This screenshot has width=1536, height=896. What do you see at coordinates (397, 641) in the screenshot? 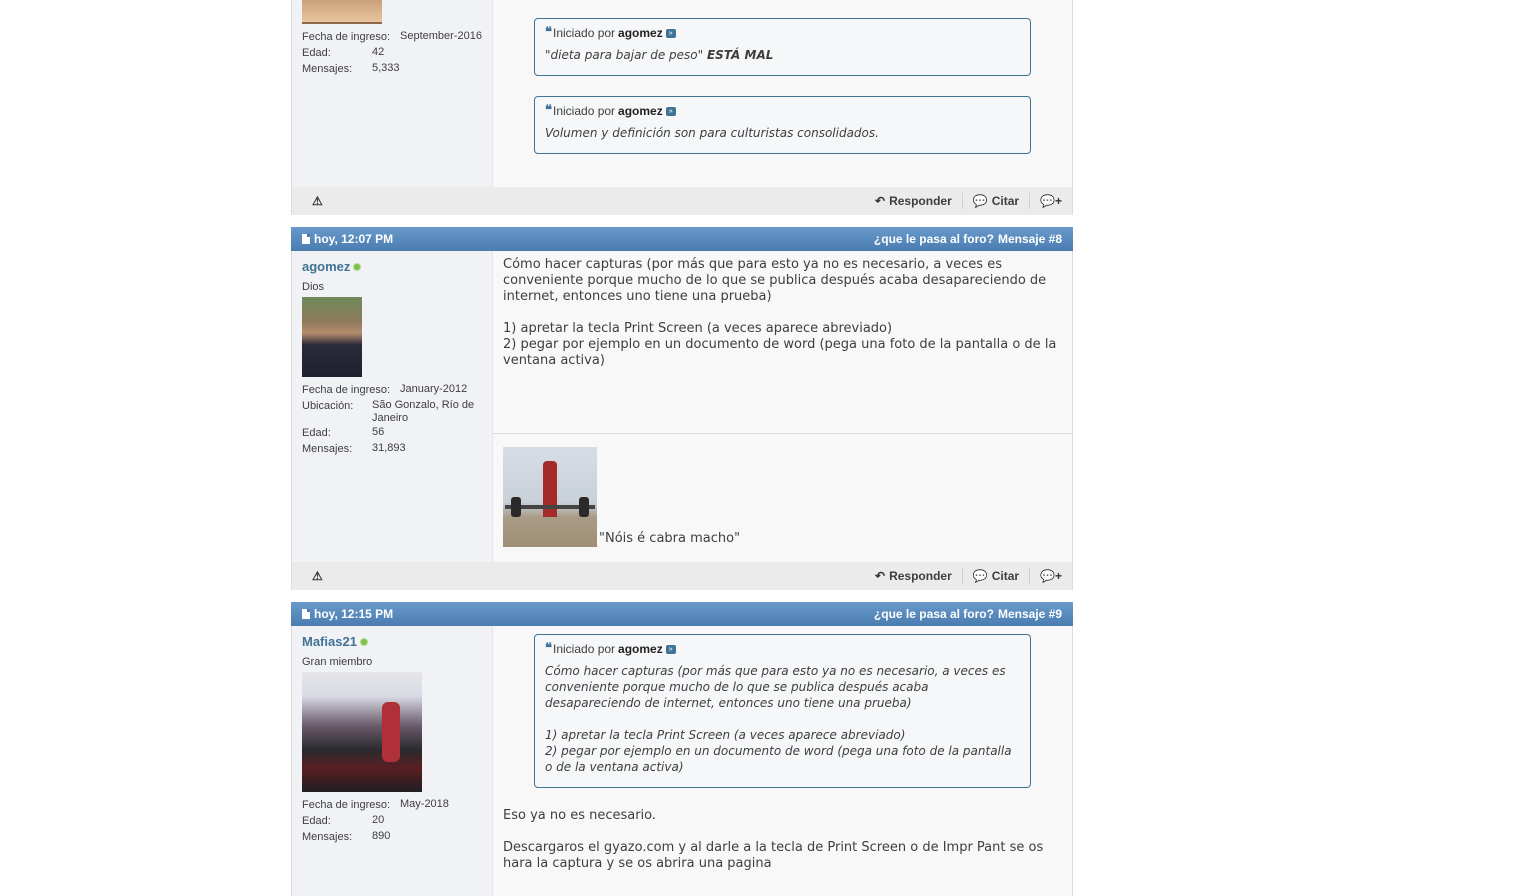
I see `username-link: Mafias21` at bounding box center [397, 641].